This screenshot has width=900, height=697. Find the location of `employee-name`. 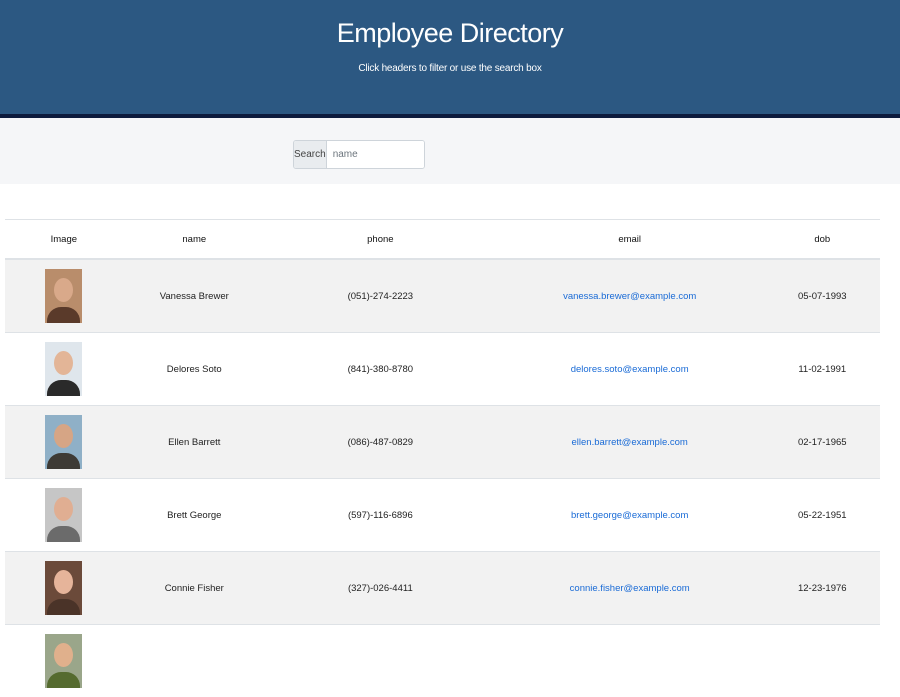

employee-name is located at coordinates (194, 661).